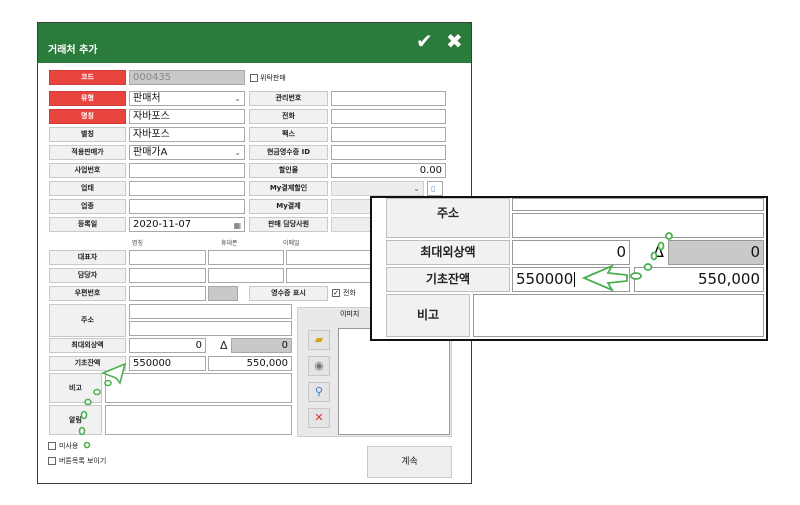 The width and height of the screenshot is (800, 505). I want to click on zoom-opening-field: 550000, so click(571, 279).